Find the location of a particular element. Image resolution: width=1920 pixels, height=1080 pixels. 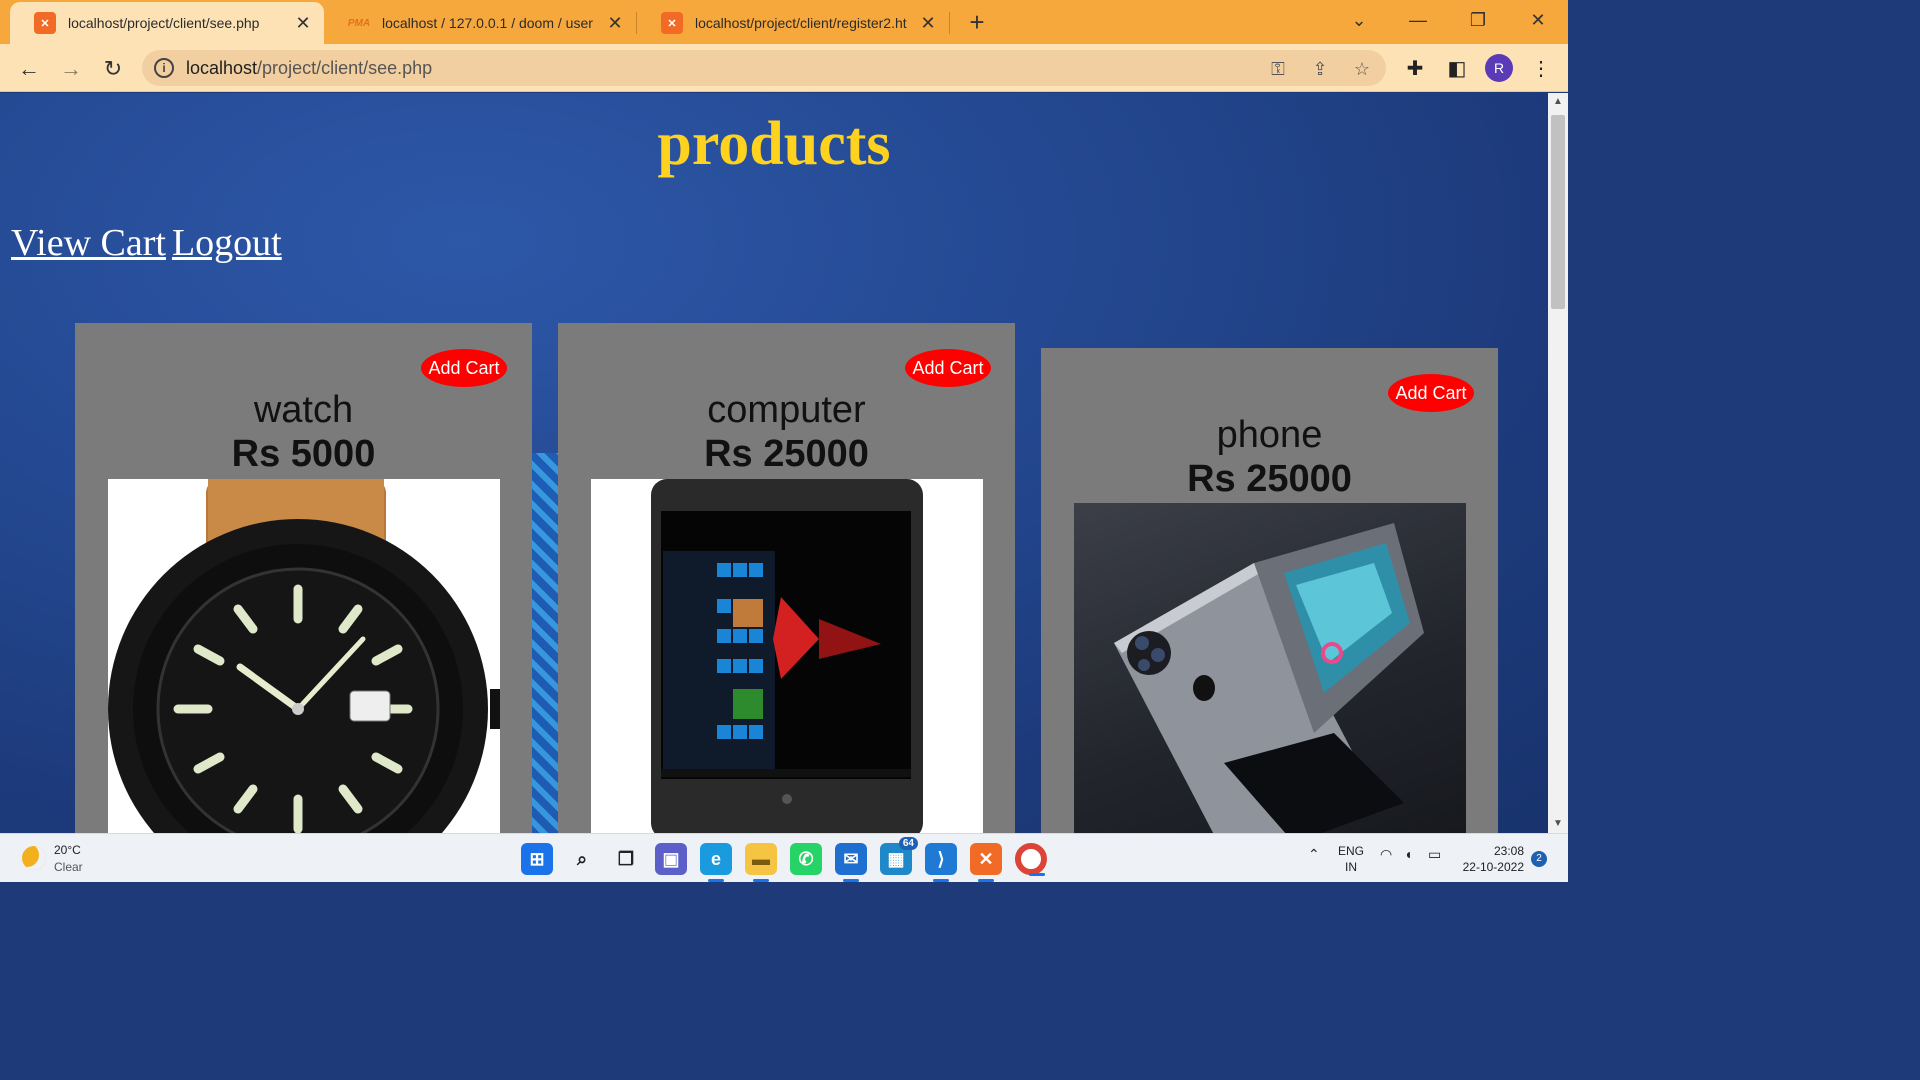

key-icon: ⚿ is located at coordinates (1278, 70).